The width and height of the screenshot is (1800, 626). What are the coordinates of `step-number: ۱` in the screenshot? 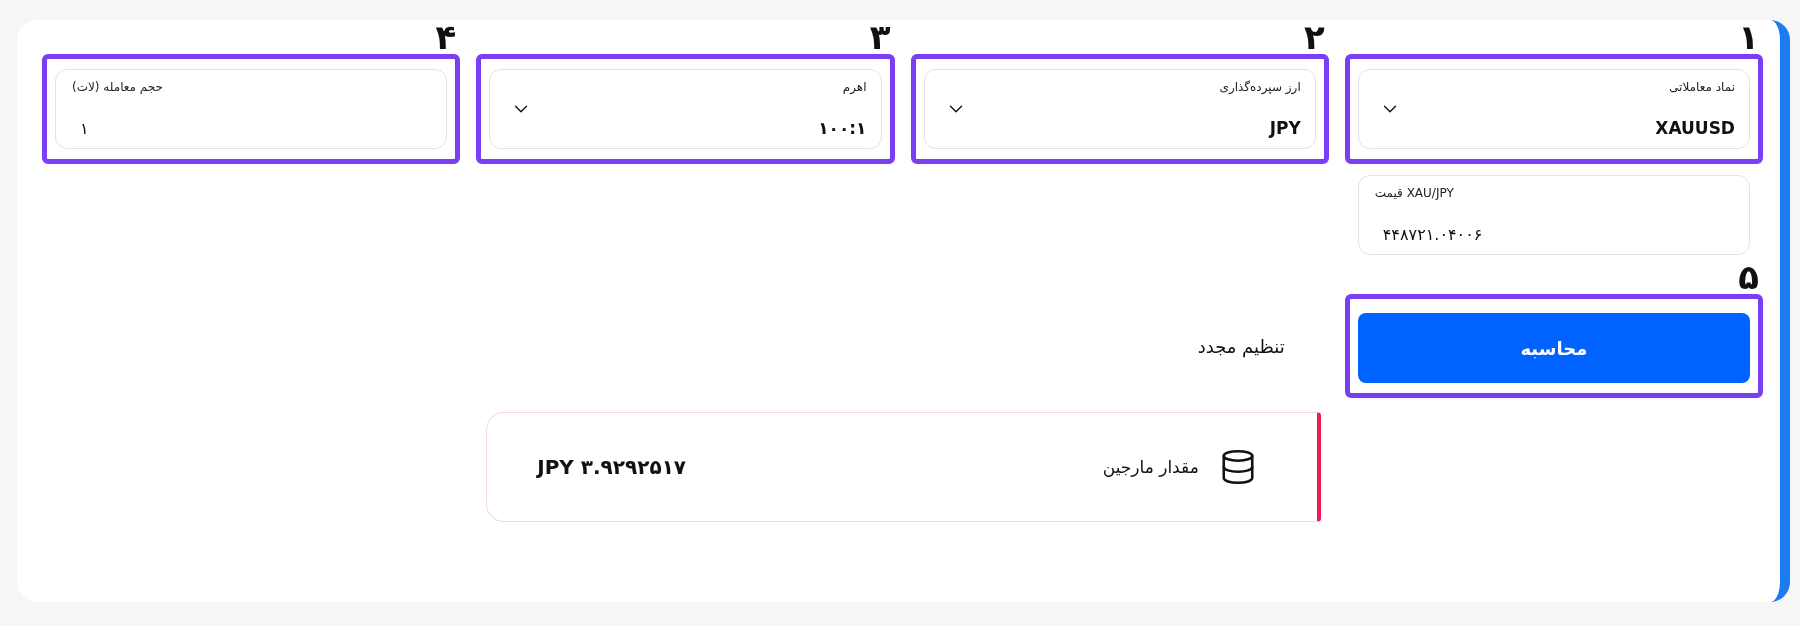 It's located at (1748, 37).